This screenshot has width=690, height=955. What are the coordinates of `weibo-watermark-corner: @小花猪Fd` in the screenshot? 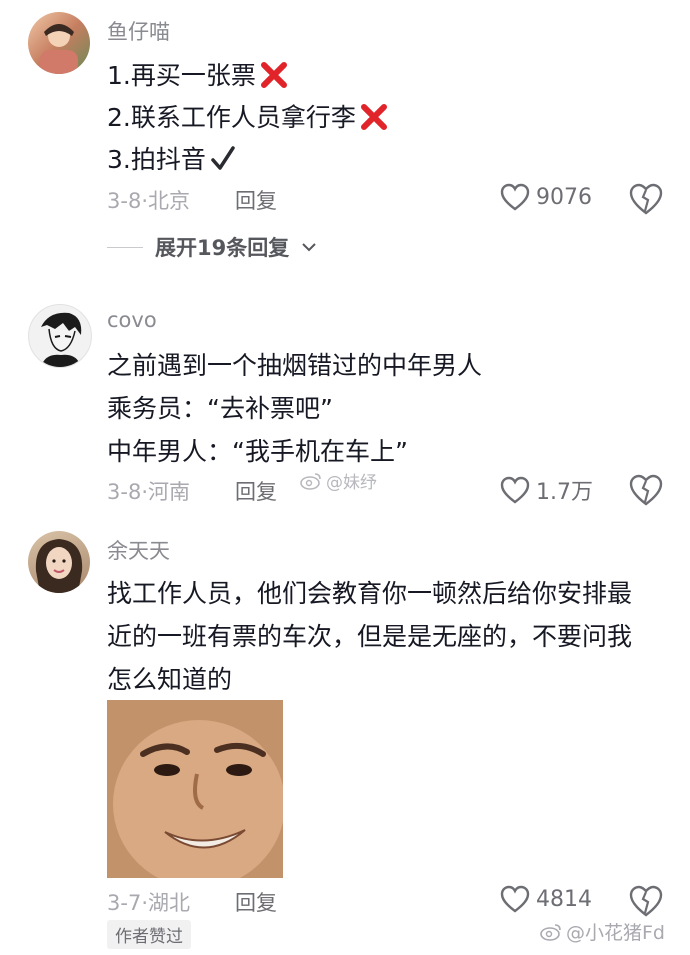 It's located at (602, 931).